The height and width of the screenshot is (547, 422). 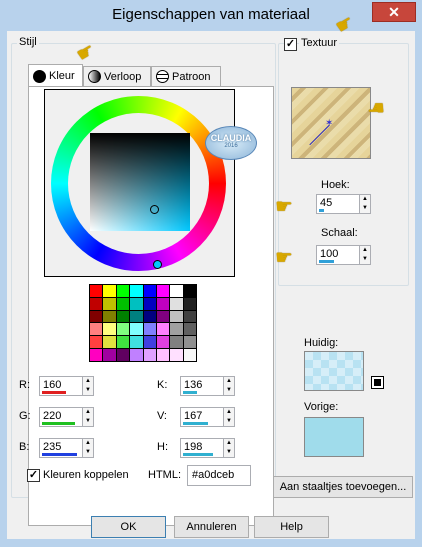 What do you see at coordinates (364, 204) in the screenshot?
I see `angle-spin-arrows-icon: ▲ ▼` at bounding box center [364, 204].